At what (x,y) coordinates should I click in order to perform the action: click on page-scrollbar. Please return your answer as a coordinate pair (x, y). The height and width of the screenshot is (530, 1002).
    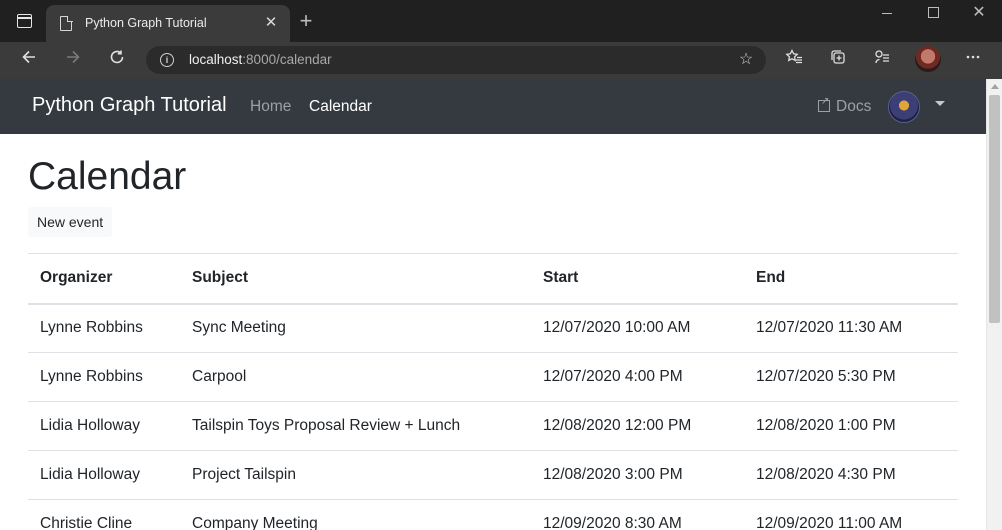
    Looking at the image, I should click on (994, 304).